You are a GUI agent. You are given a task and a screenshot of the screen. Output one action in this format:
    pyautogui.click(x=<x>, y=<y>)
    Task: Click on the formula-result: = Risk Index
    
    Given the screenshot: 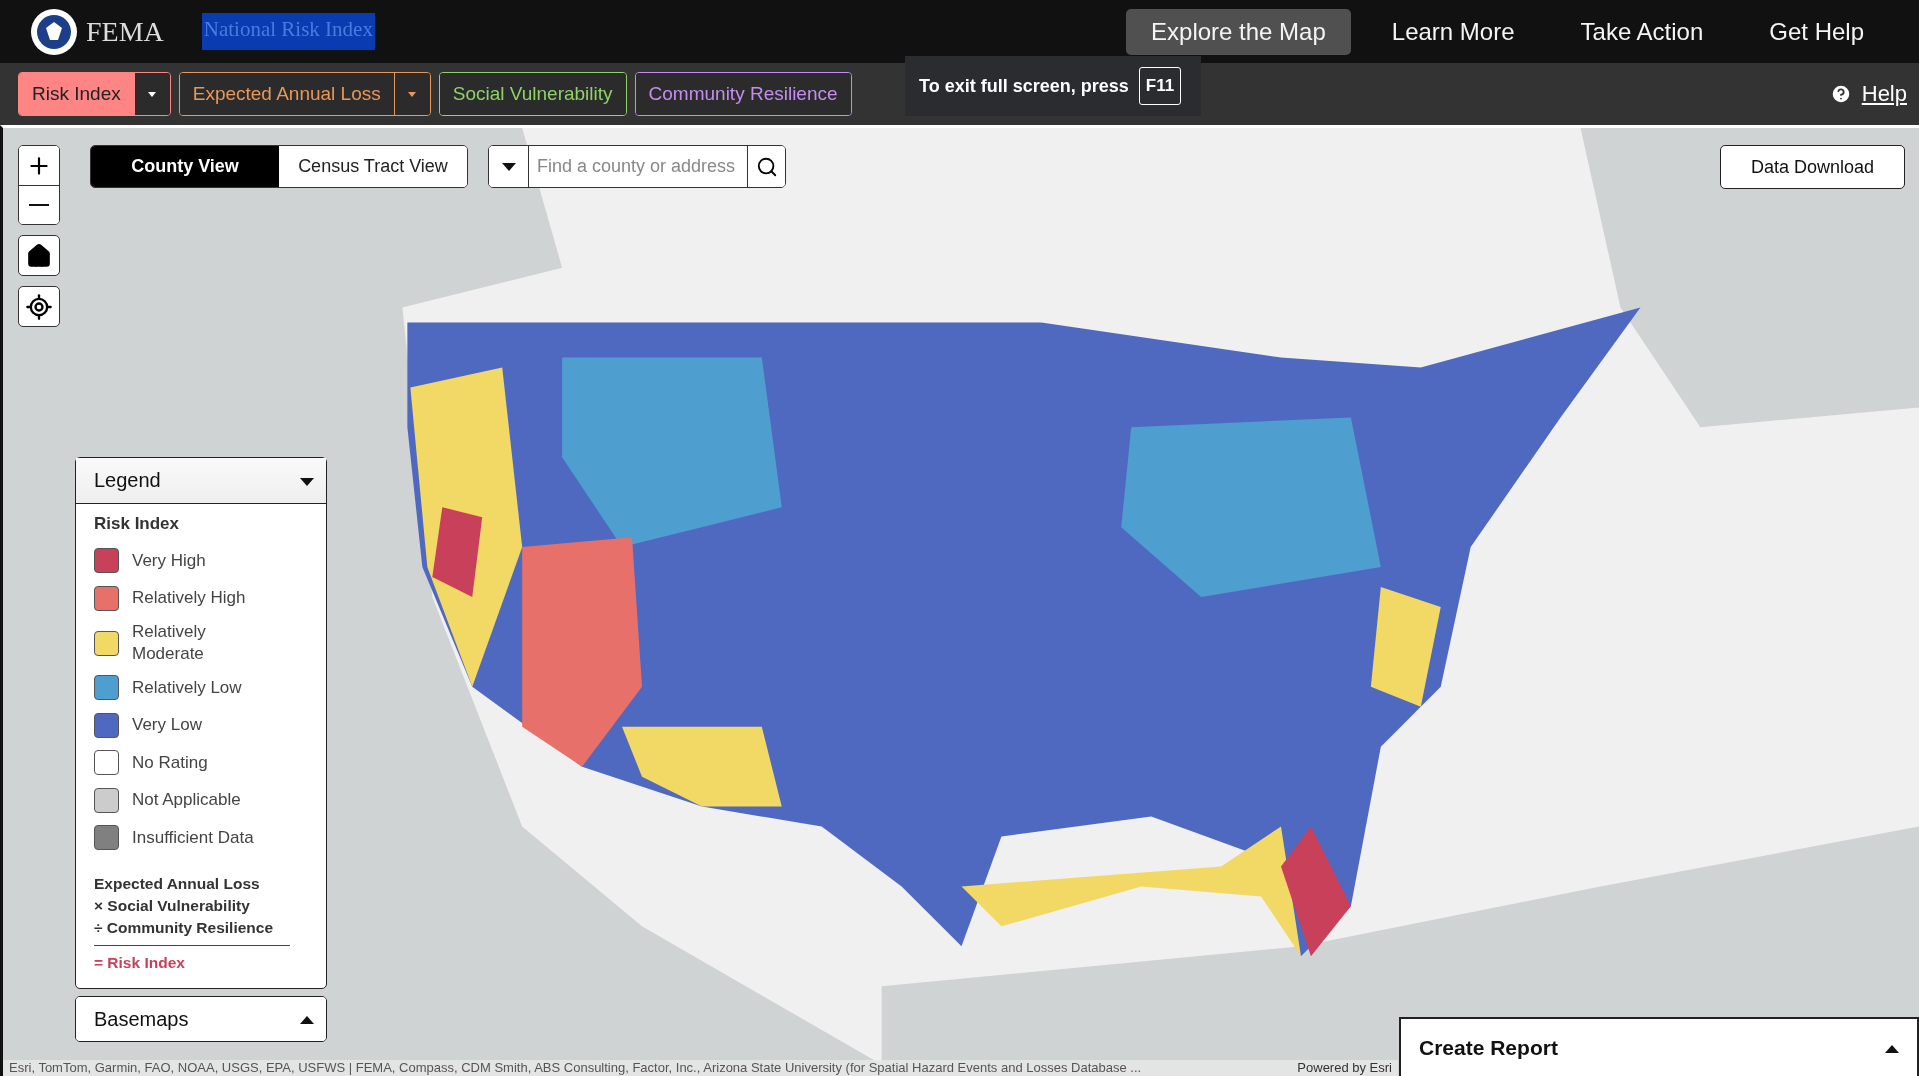 What is the action you would take?
    pyautogui.click(x=140, y=962)
    